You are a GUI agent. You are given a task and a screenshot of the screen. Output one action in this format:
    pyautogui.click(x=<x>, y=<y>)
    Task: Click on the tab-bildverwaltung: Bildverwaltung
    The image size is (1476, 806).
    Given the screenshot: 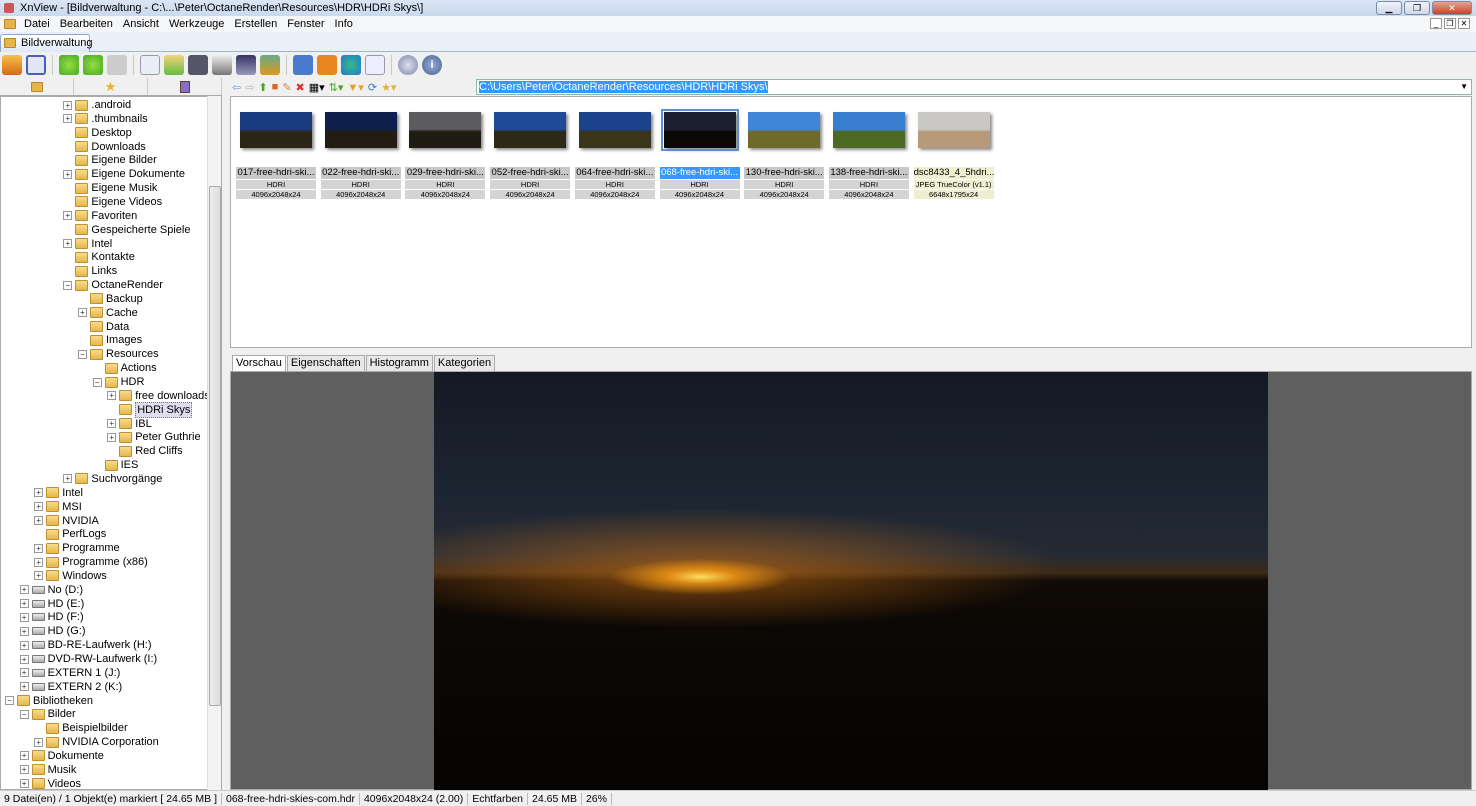 What is the action you would take?
    pyautogui.click(x=46, y=43)
    